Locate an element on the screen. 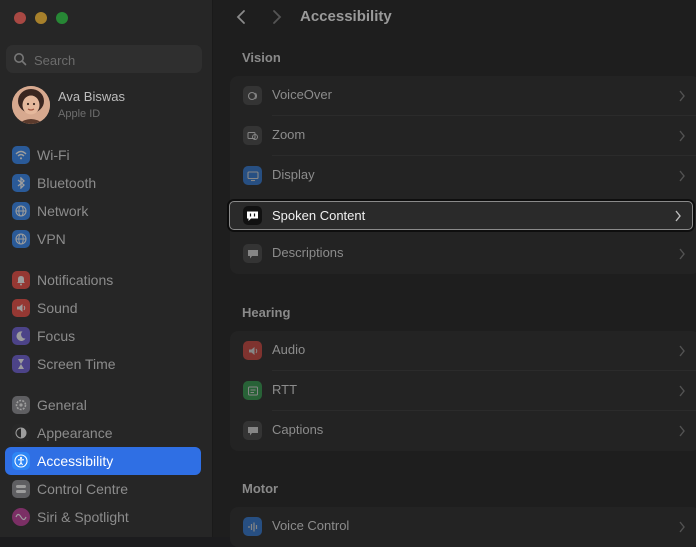 This screenshot has height=547, width=696. appearance-icon is located at coordinates (21, 433).